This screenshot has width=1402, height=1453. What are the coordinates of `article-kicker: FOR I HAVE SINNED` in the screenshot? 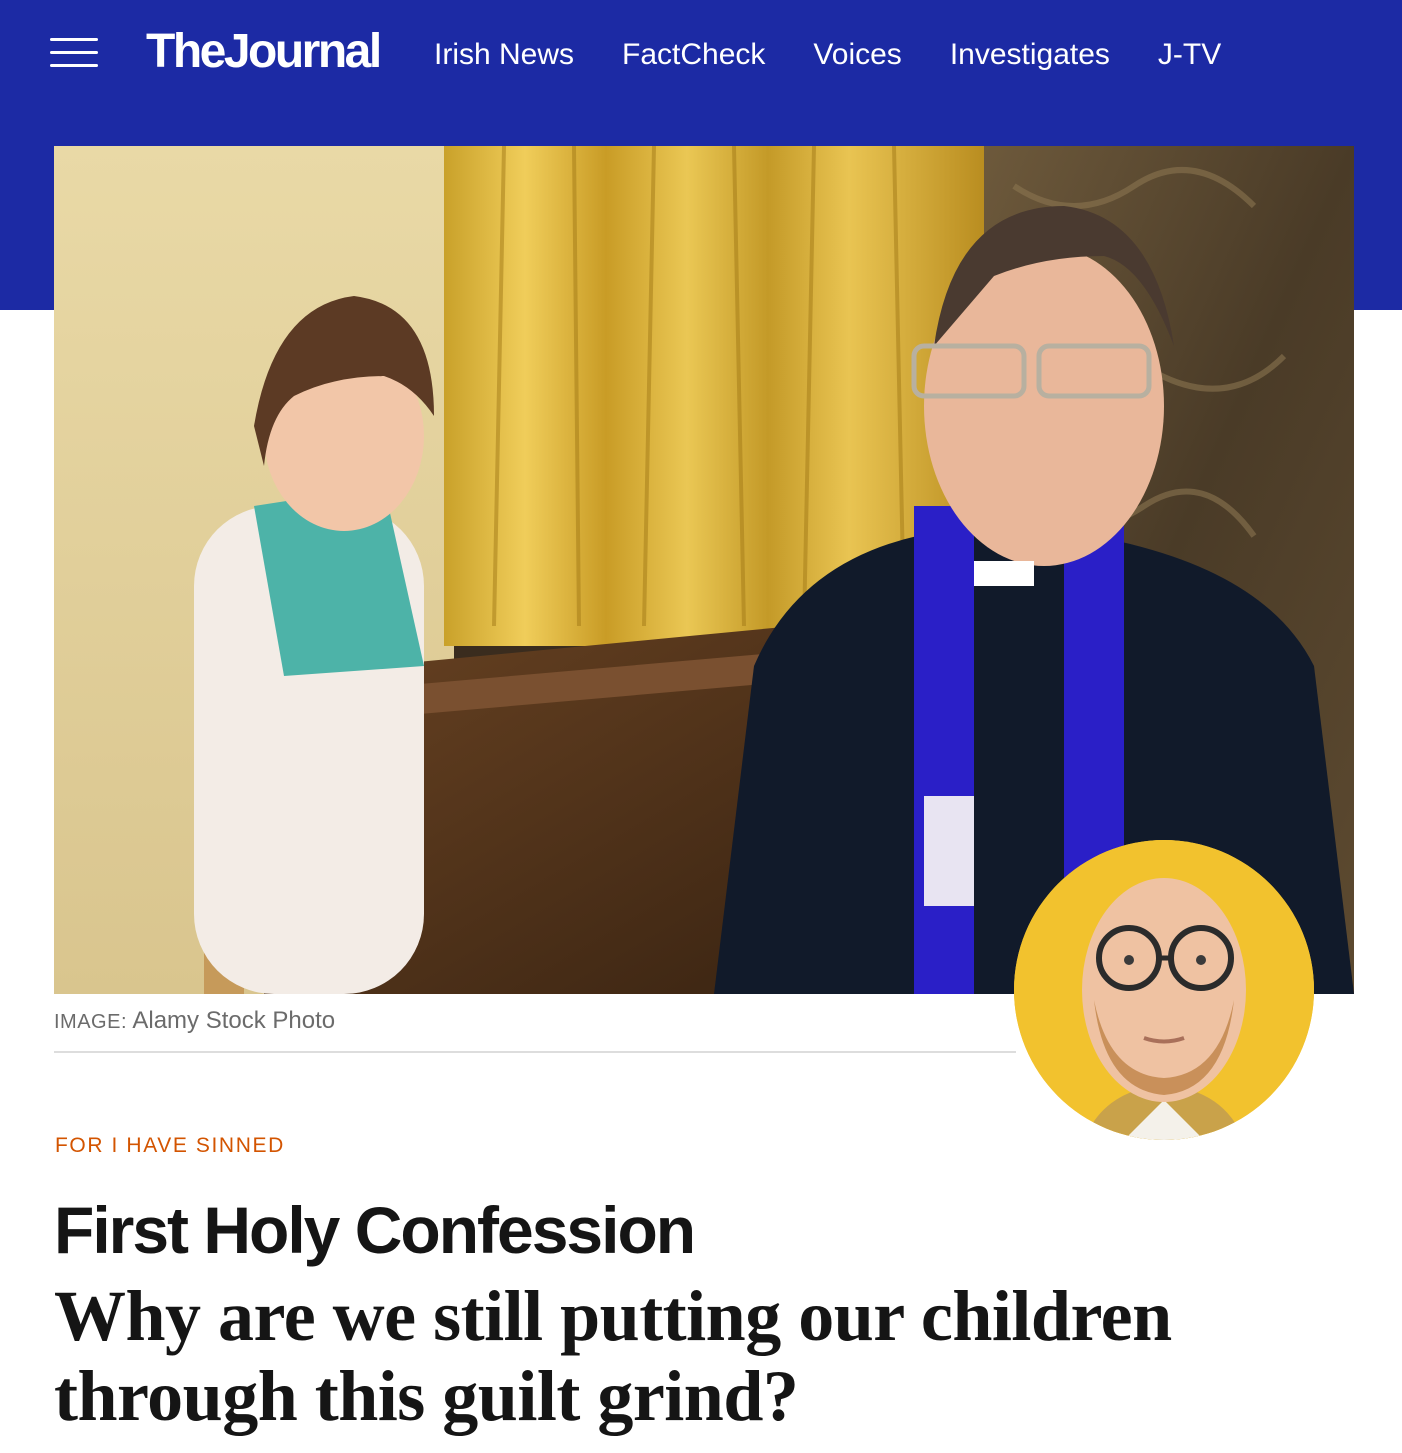 It's located at (170, 1146).